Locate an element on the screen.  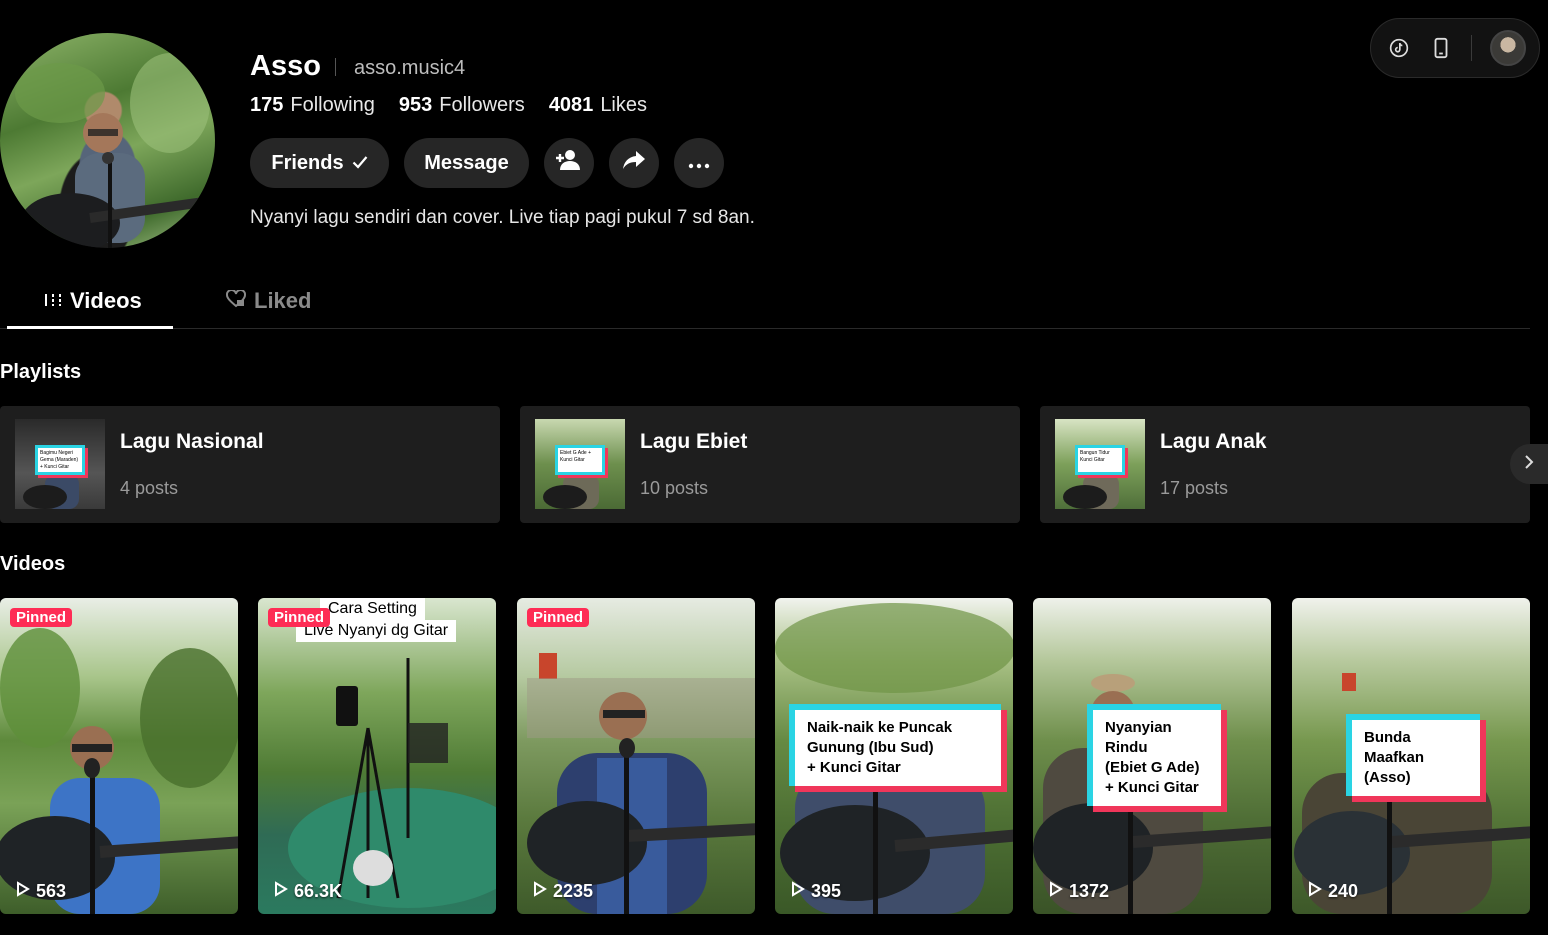
video-card: Pinned 2235 is located at coordinates (636, 756).